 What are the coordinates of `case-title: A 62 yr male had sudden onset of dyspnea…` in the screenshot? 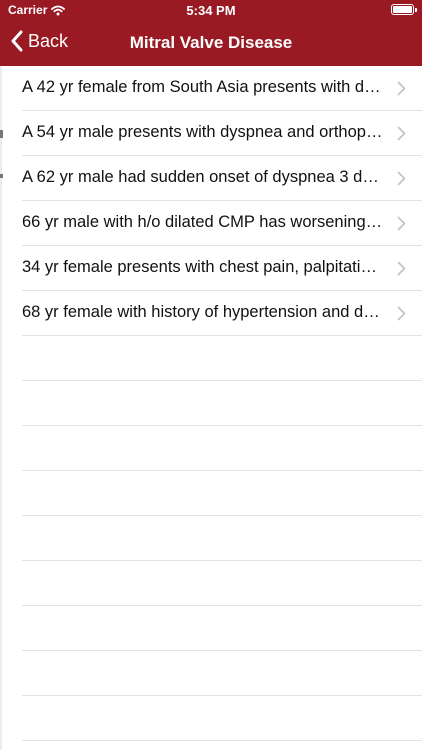 It's located at (204, 177).